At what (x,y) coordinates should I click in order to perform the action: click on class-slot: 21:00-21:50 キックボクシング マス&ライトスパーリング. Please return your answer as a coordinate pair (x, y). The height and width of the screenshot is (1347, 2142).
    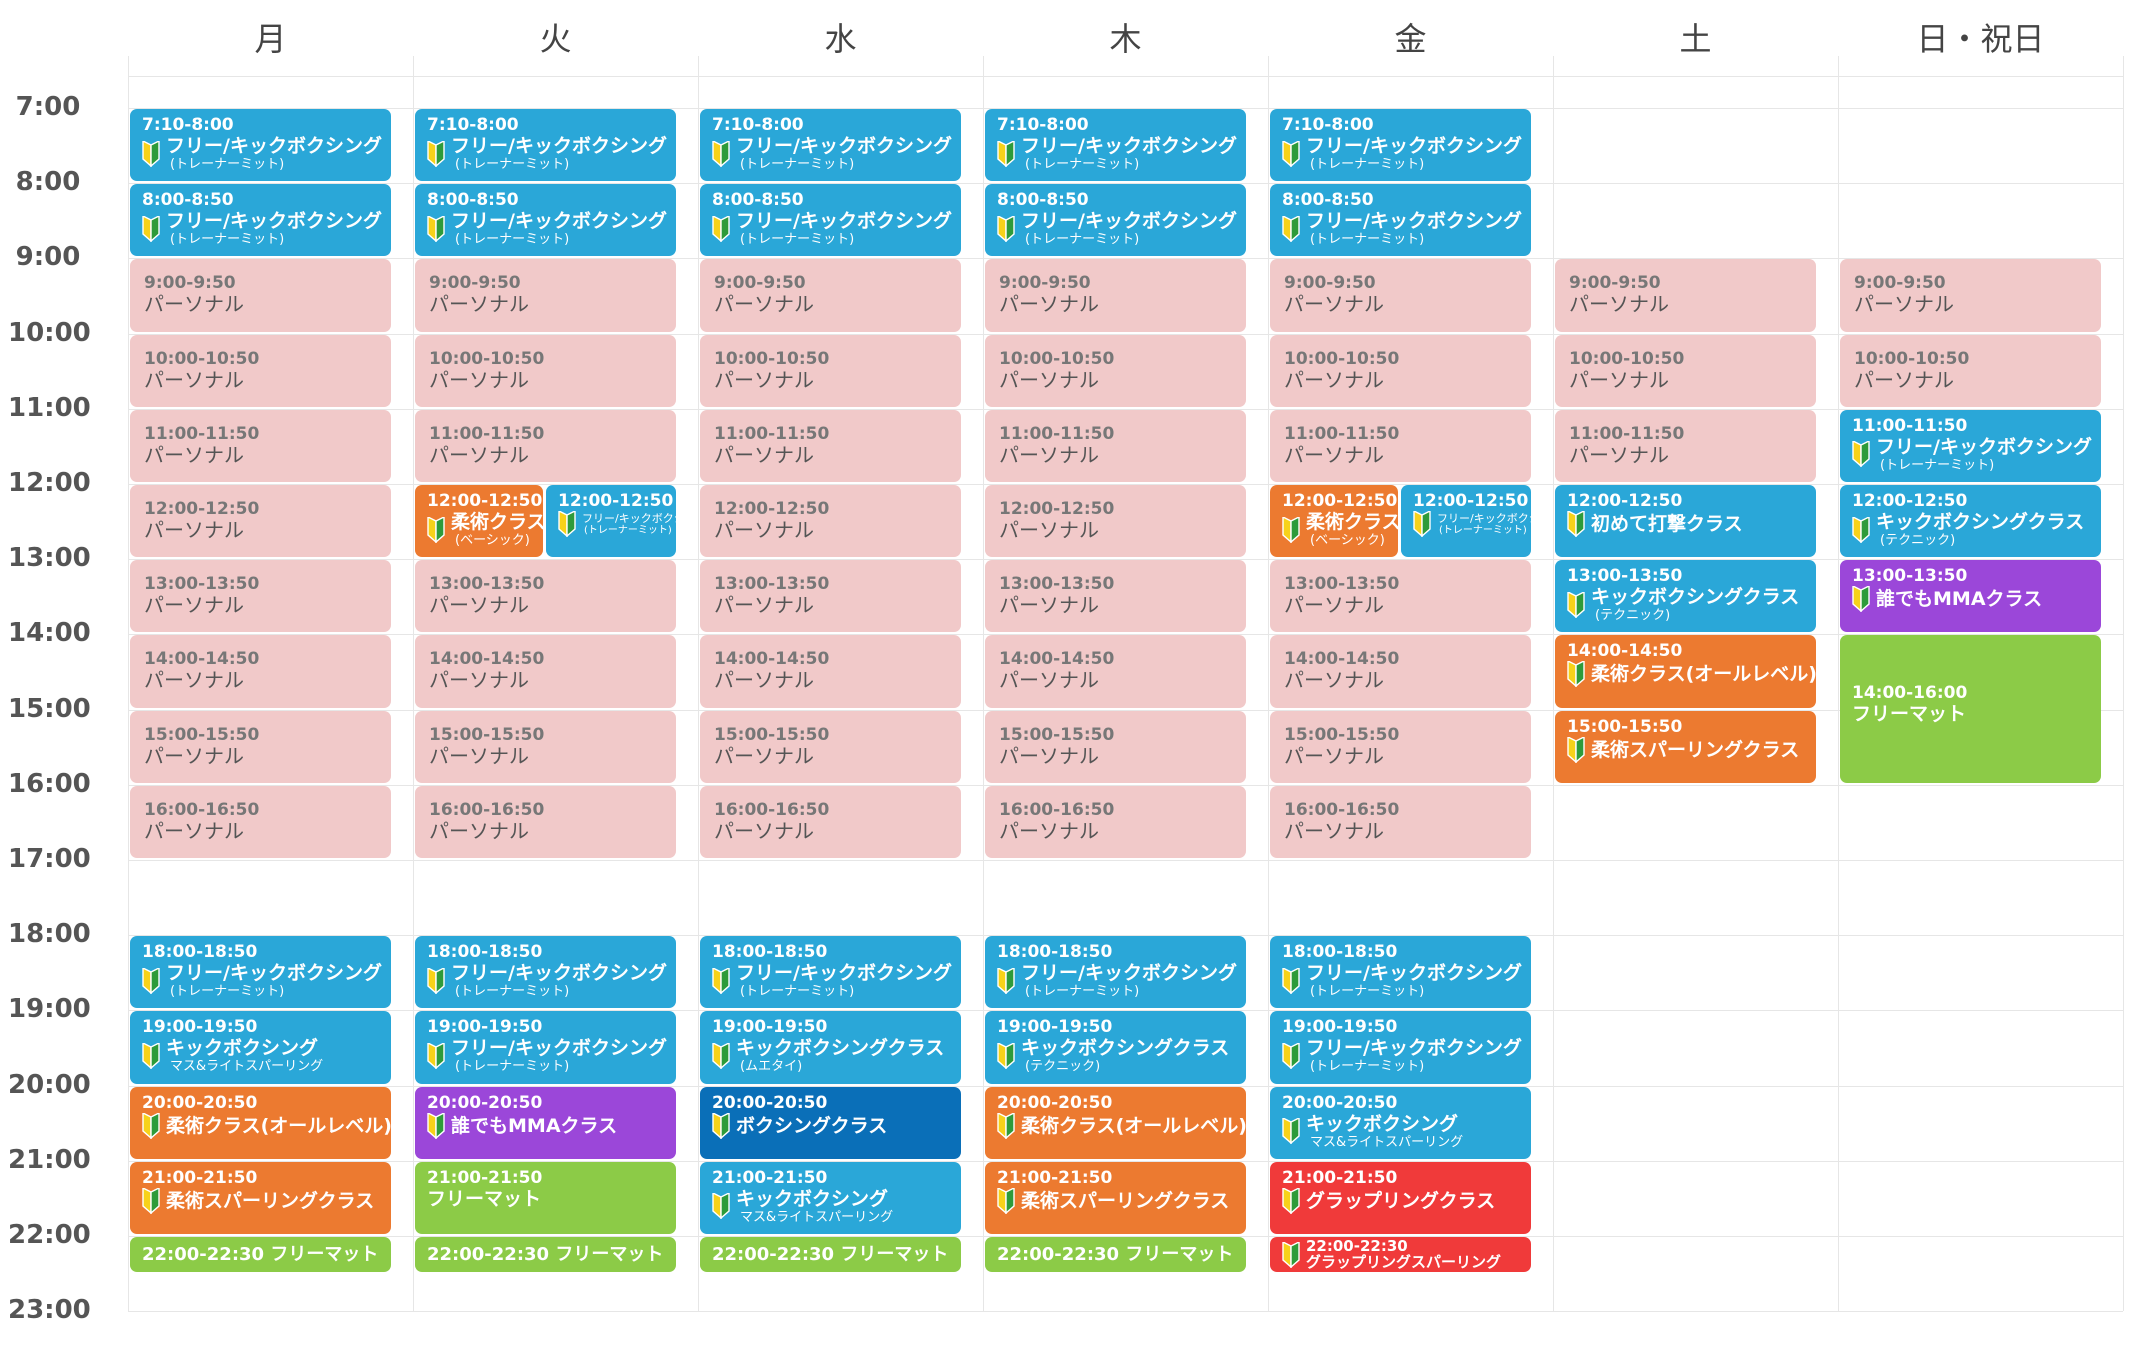
    Looking at the image, I should click on (830, 1197).